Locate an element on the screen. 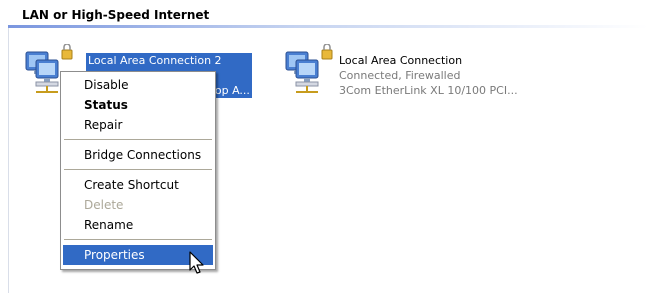  section-header-rule is located at coordinates (328, 26).